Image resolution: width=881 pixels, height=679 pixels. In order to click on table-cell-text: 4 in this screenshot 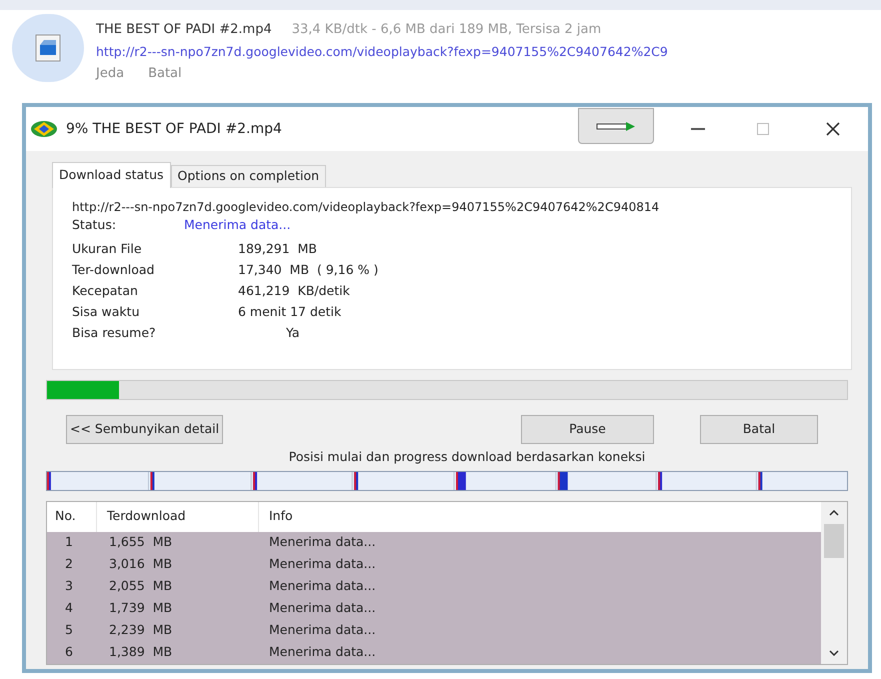, I will do `click(69, 608)`.